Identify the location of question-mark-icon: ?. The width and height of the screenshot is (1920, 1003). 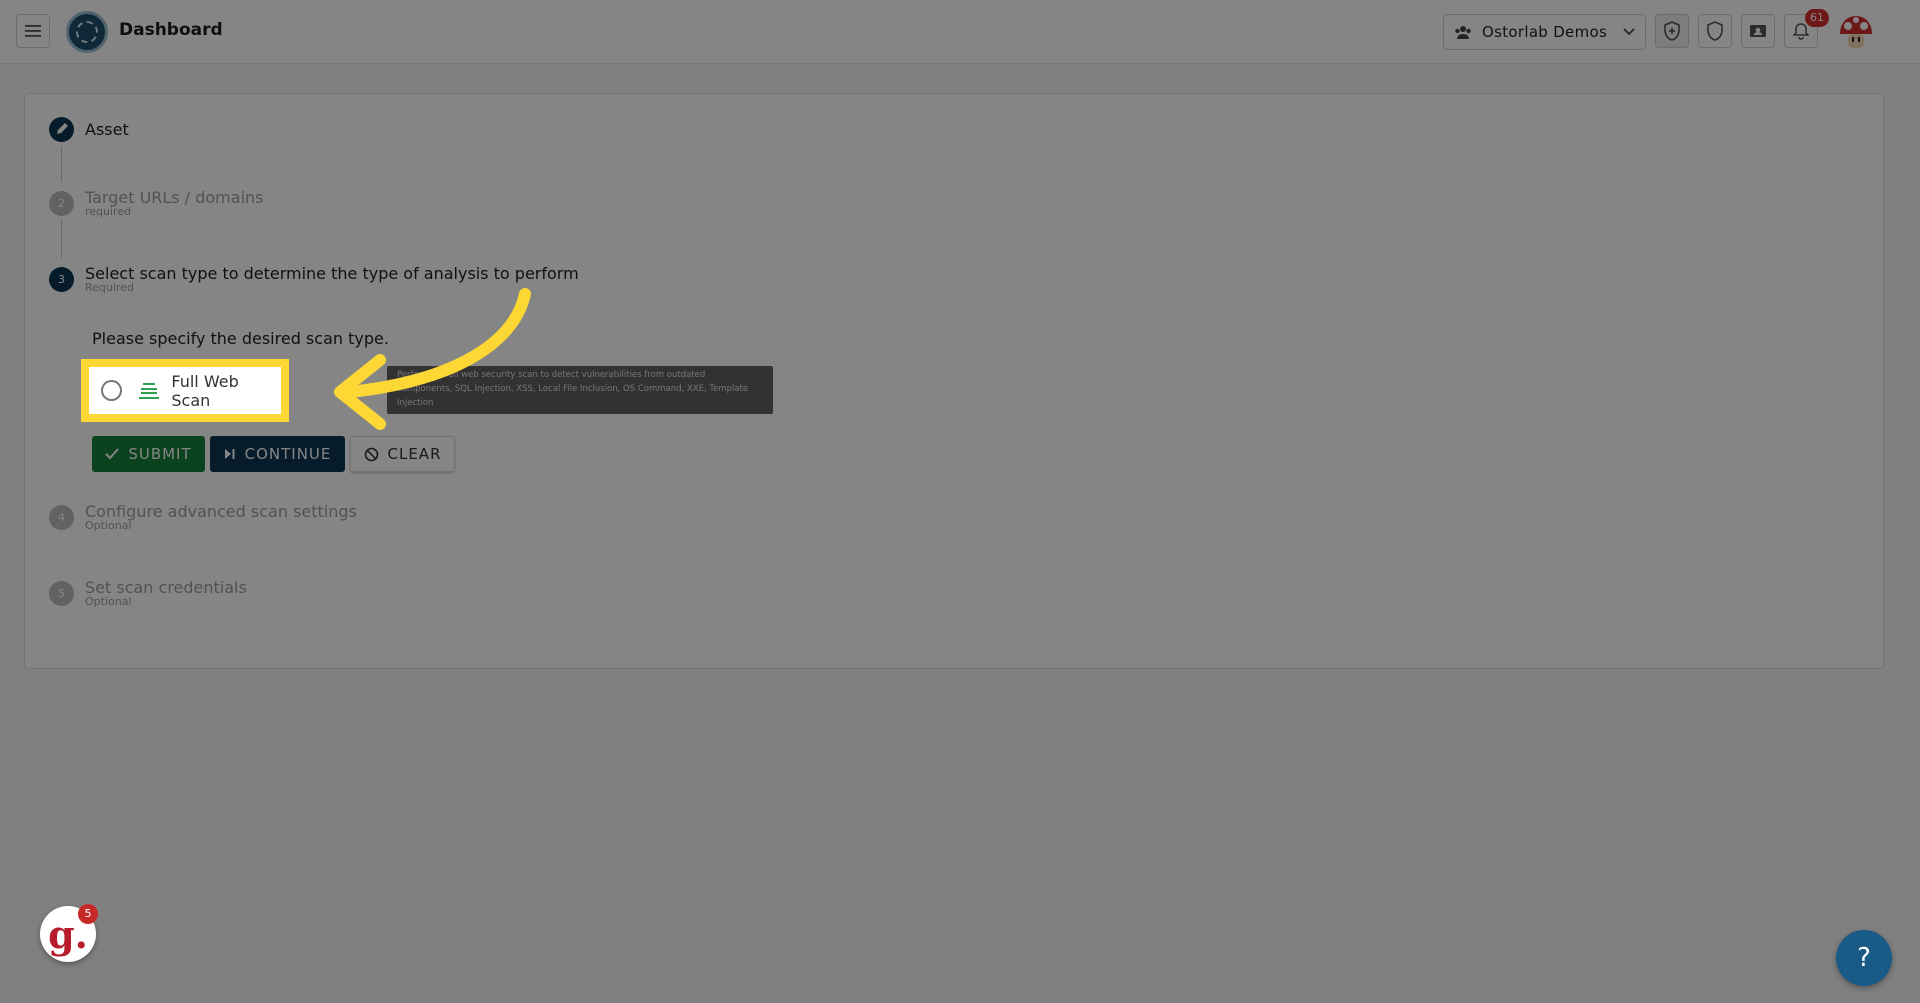
(1864, 958).